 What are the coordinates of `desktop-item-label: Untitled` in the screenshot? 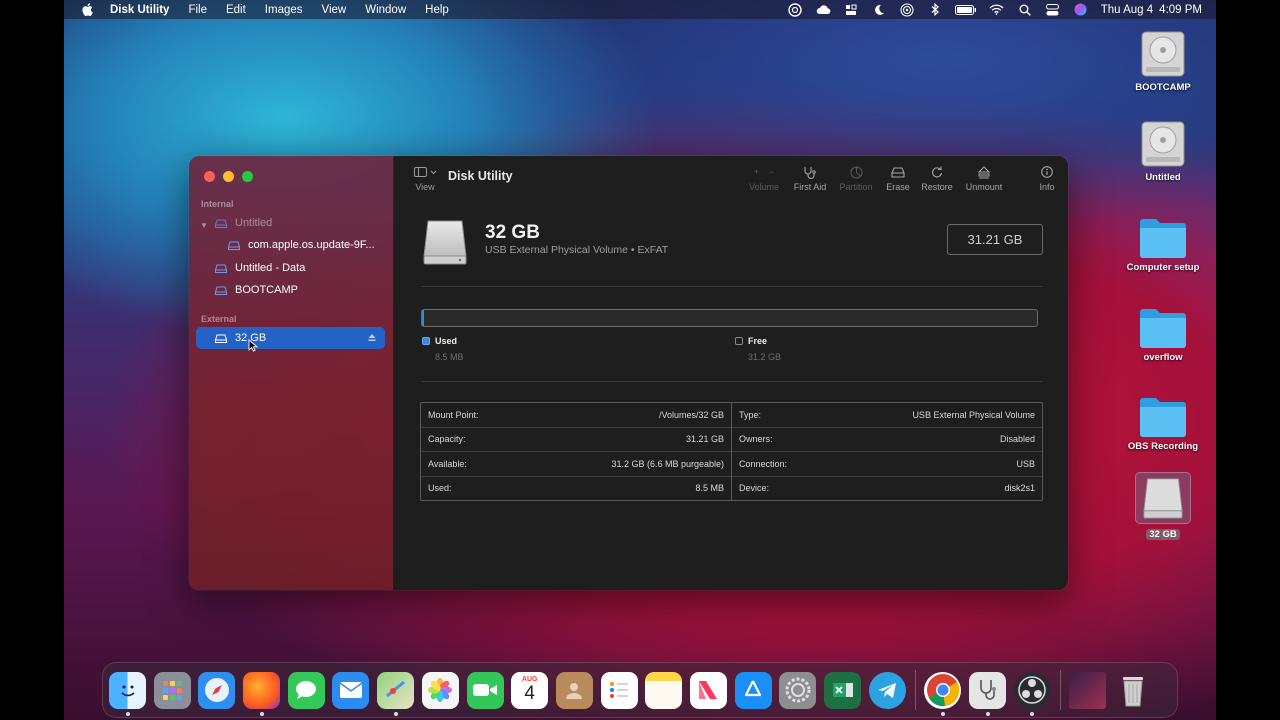 It's located at (1163, 177).